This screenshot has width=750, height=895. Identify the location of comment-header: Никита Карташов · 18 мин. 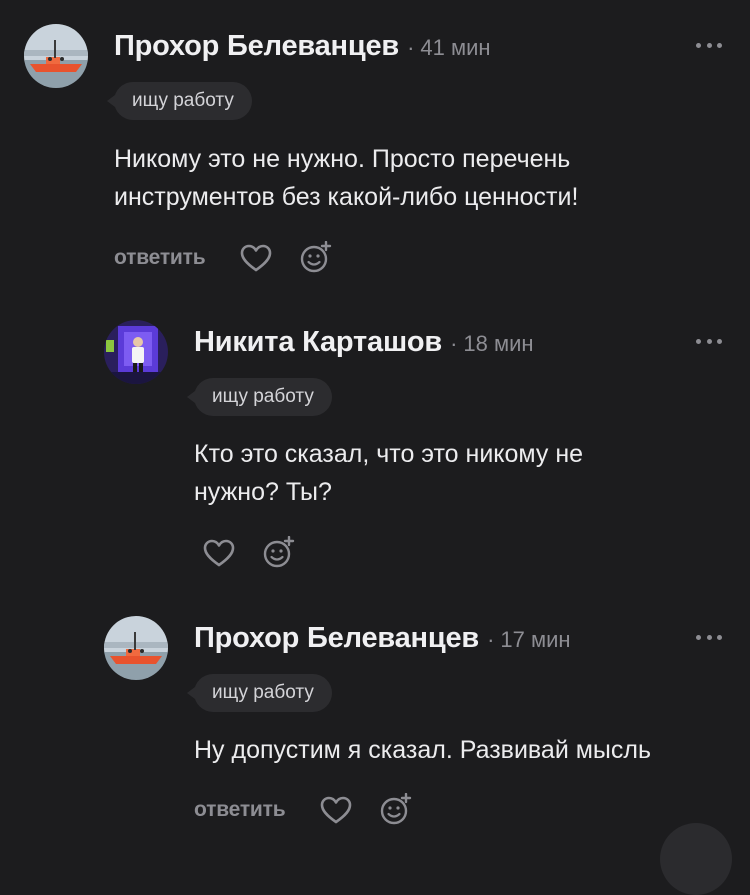
(364, 342).